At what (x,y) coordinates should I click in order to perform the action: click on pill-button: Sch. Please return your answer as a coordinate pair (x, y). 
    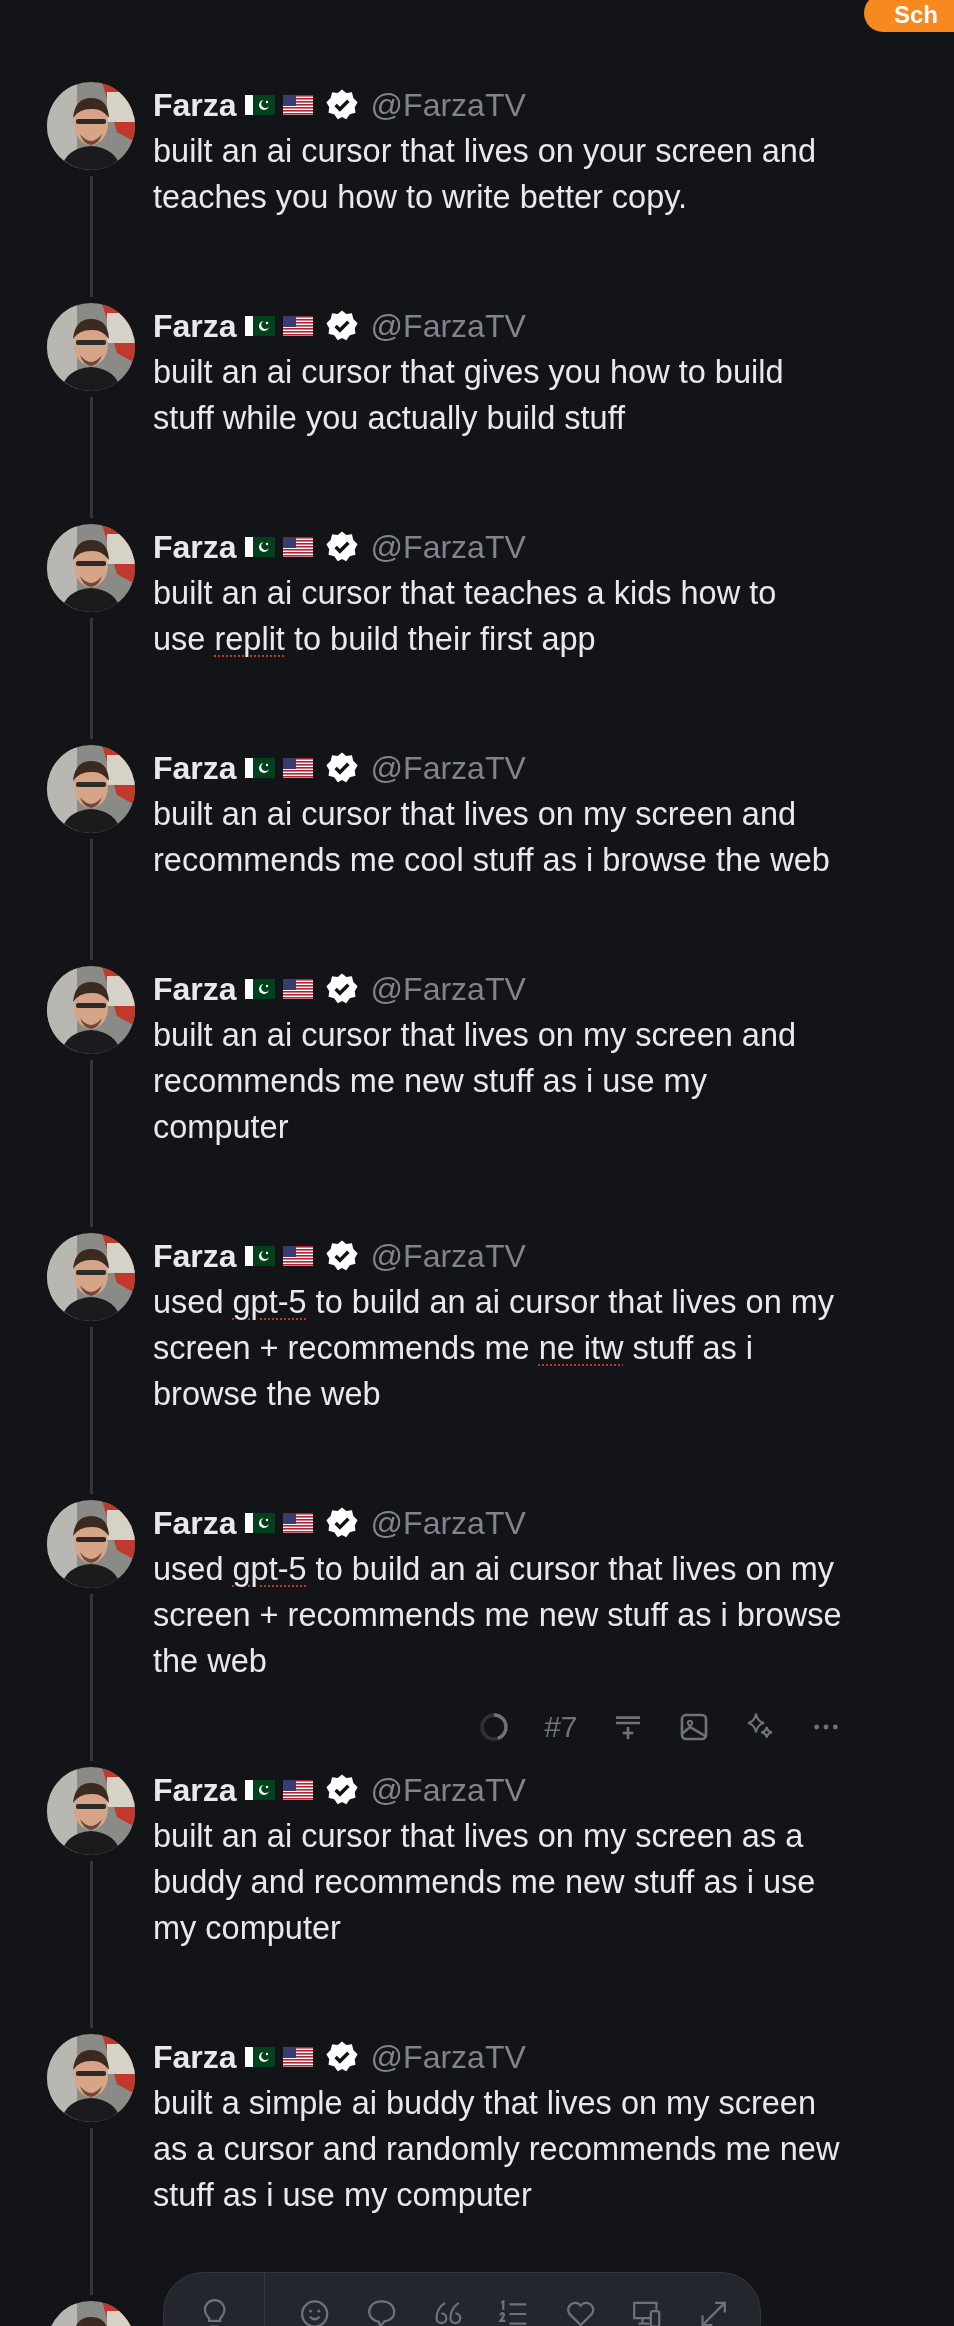
    Looking at the image, I should click on (909, 16).